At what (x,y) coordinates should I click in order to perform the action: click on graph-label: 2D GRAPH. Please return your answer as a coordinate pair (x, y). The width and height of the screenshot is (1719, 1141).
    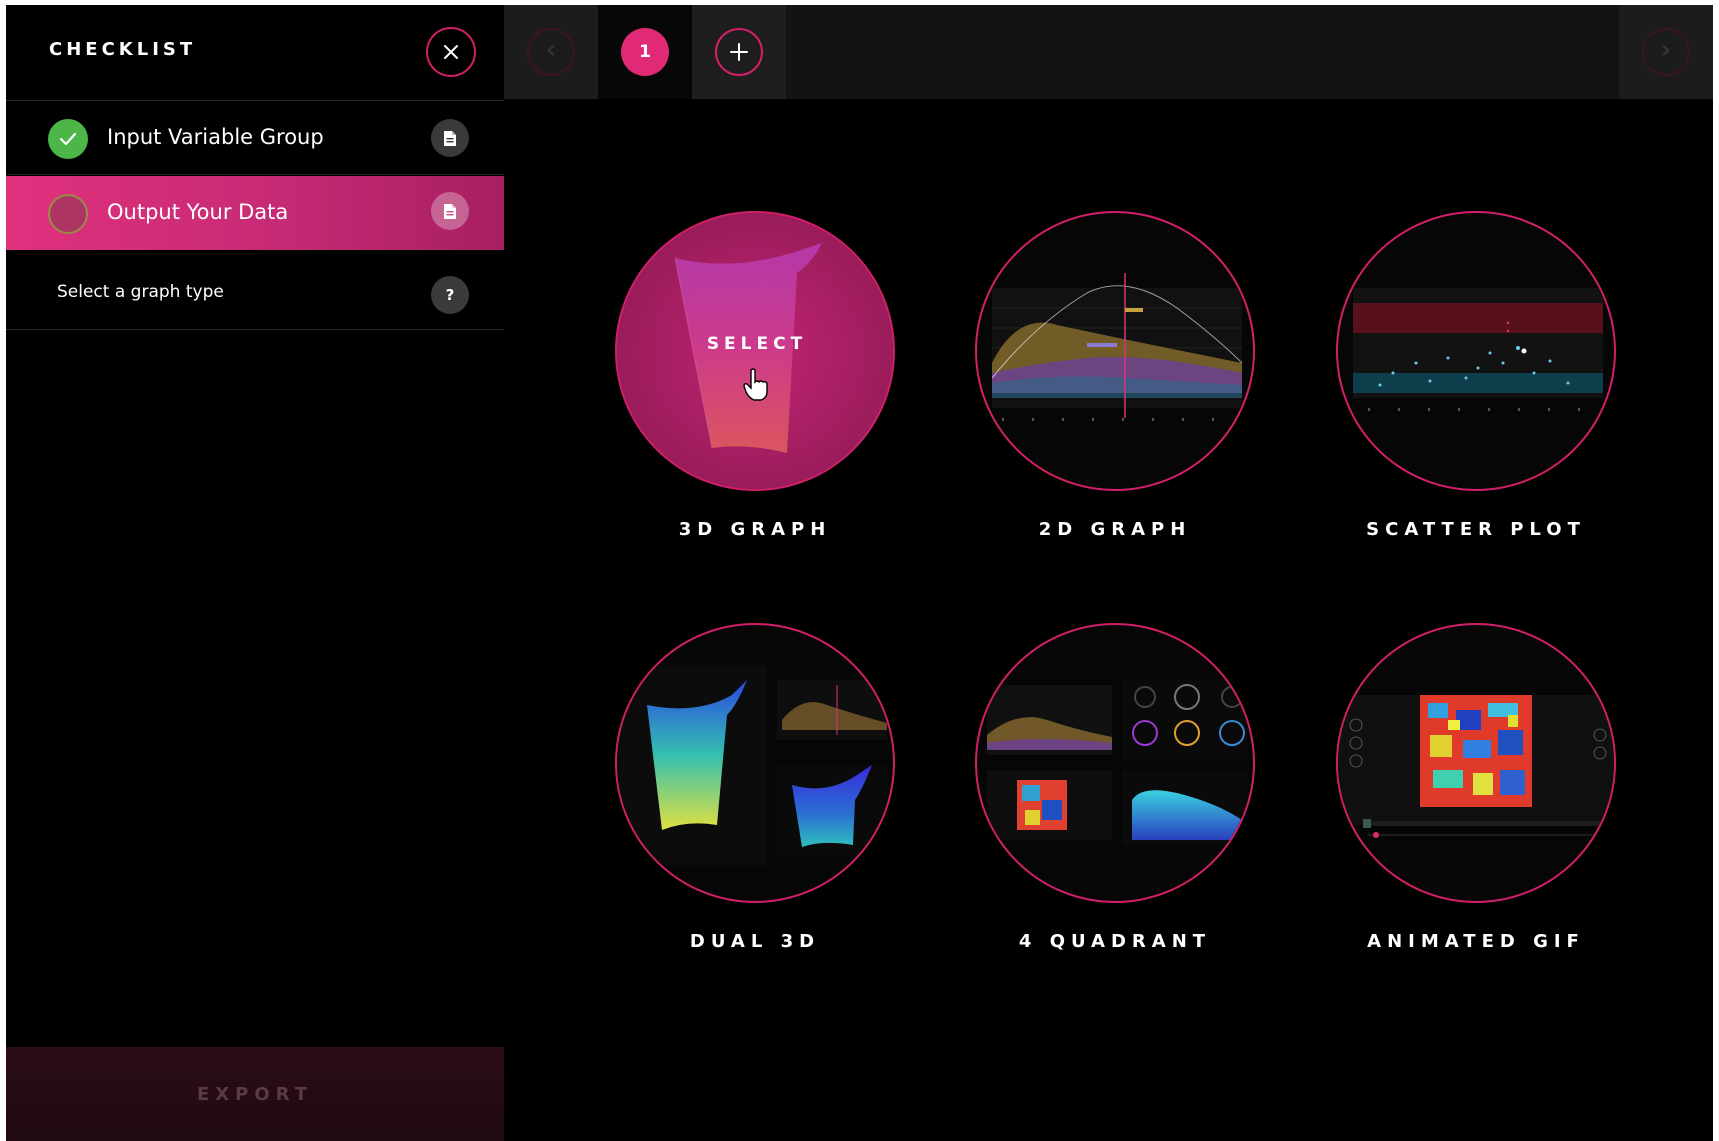
    Looking at the image, I should click on (1115, 529).